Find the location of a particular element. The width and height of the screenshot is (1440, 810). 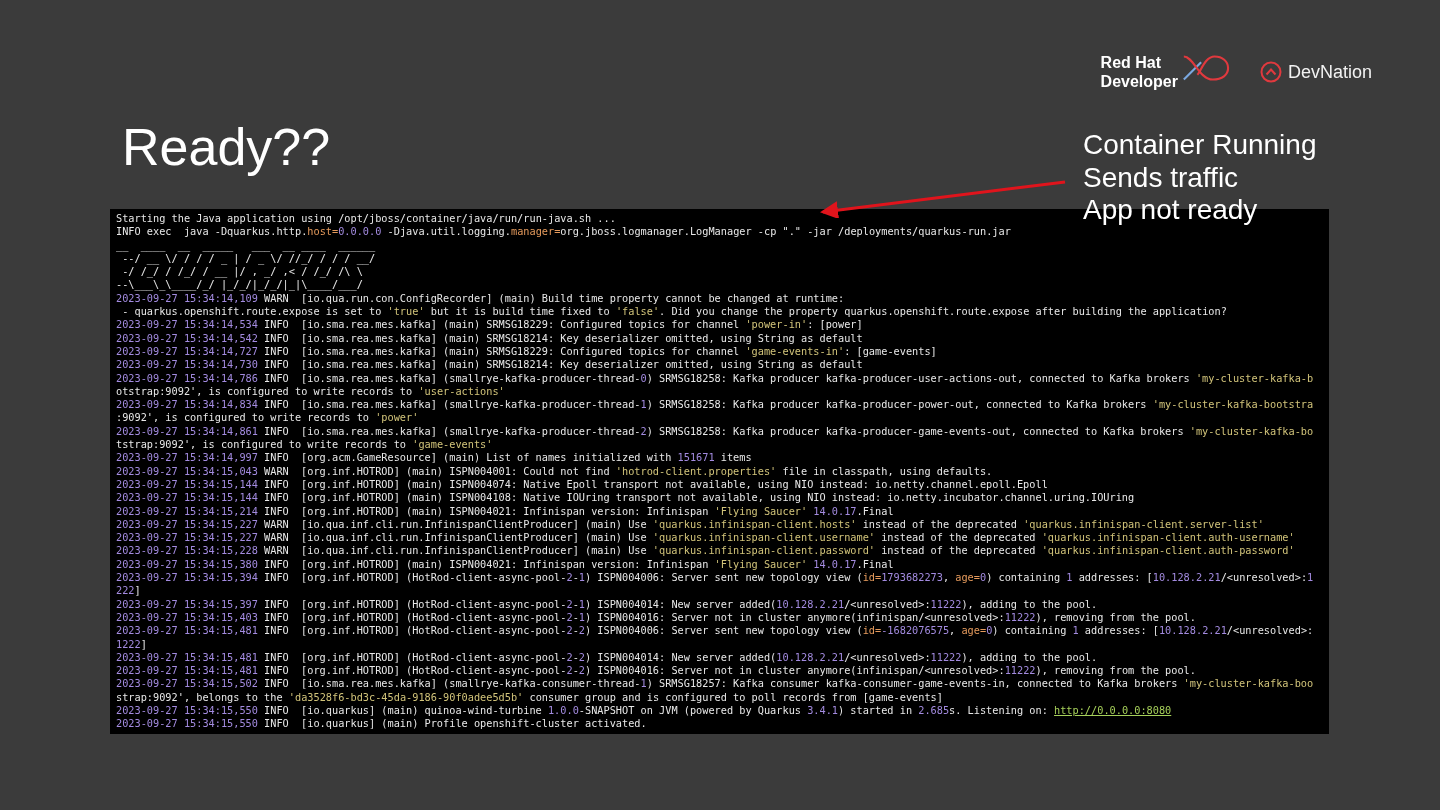

log-line: 2023-09-27 15:34:14,109 WARN [io.qua.run.con.ConfigRecorder] (main) Build time property cannot be changed at runtime: is located at coordinates (480, 298).